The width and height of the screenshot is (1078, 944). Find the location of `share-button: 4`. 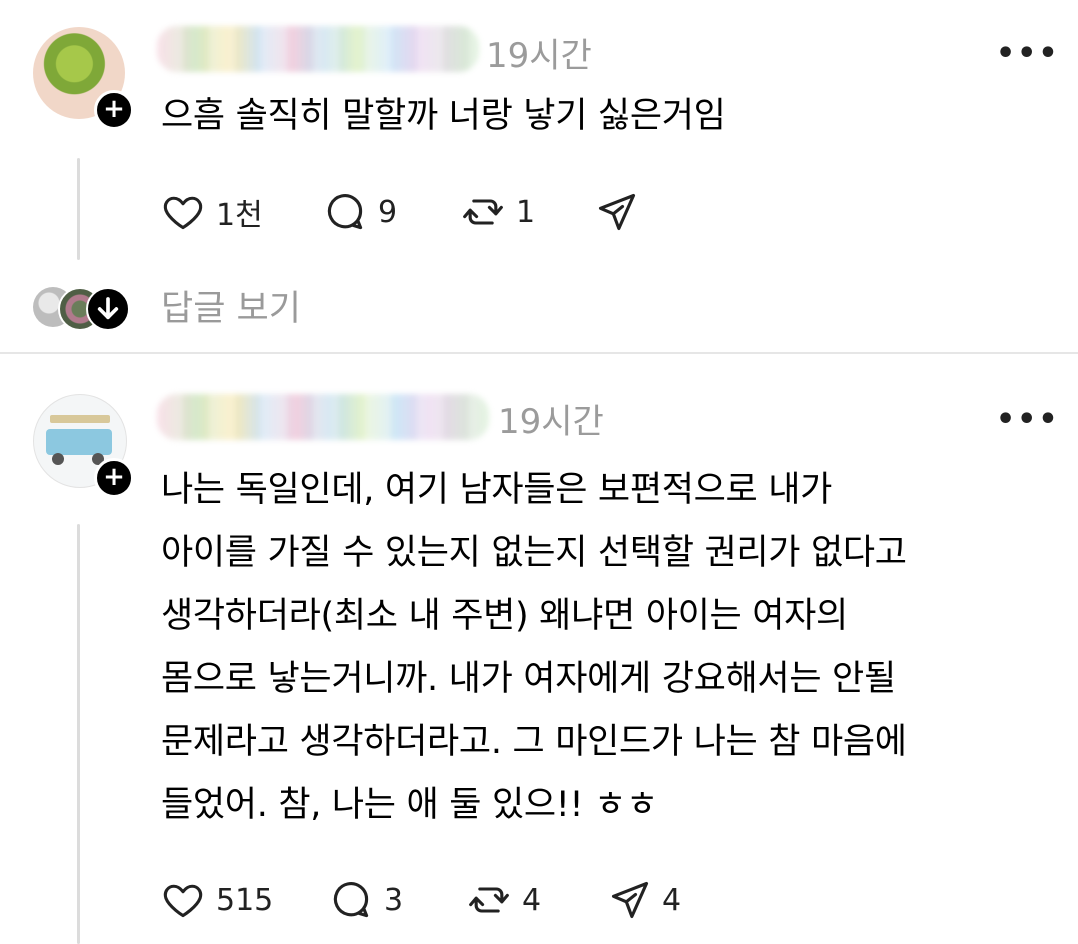

share-button: 4 is located at coordinates (644, 900).